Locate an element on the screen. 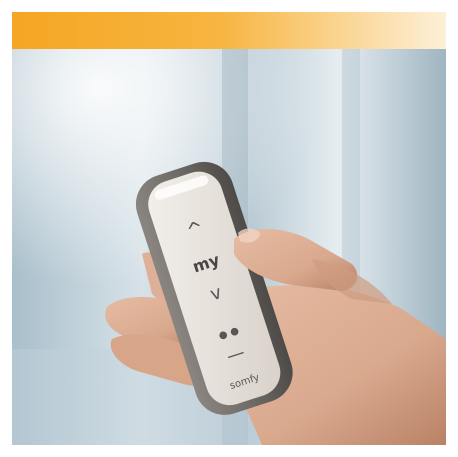 Image resolution: width=458 pixels, height=457 pixels. orange-header-banner is located at coordinates (229, 30).